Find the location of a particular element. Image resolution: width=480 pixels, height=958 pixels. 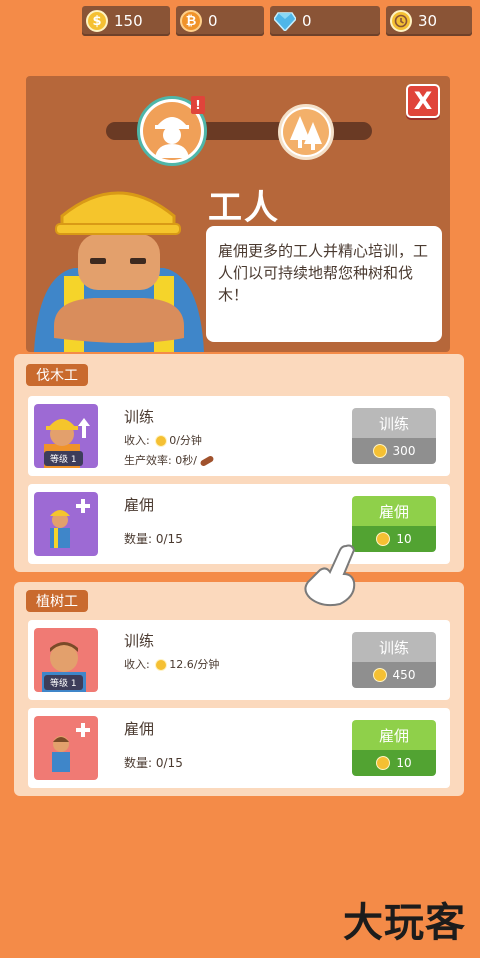

efficiency-value: 0秒/ is located at coordinates (186, 460).